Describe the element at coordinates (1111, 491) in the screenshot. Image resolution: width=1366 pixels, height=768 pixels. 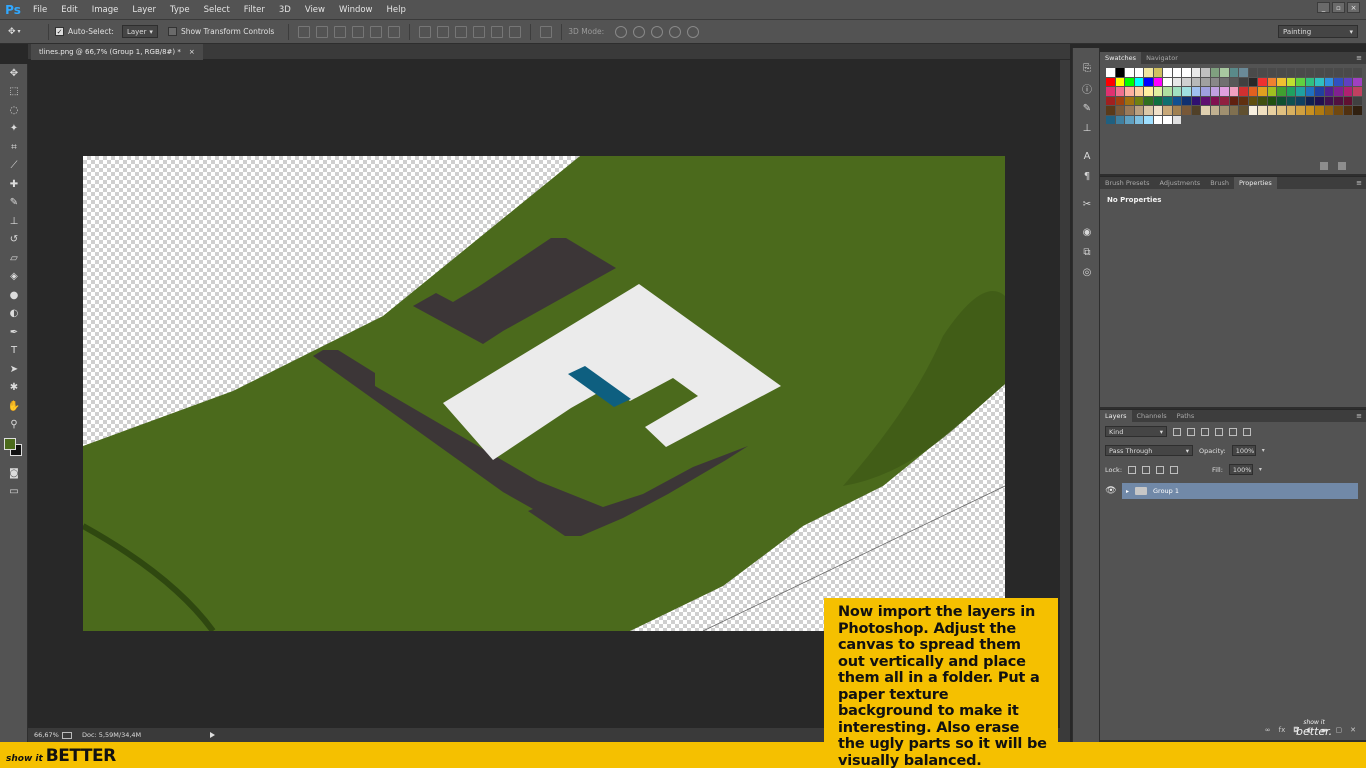
I see `visibility-eye-icon: 👁` at that location.